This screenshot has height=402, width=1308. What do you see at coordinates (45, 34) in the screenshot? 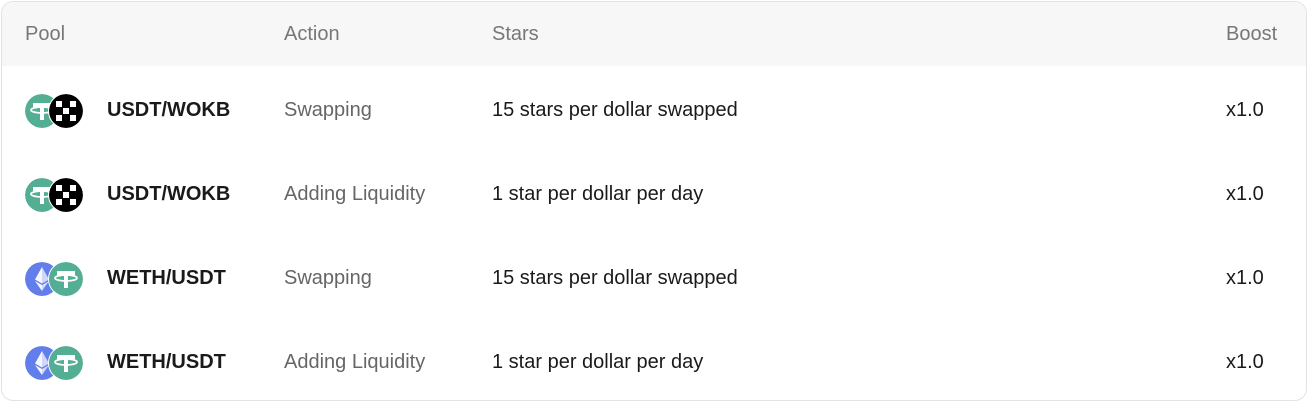
I see `header-pool: Pool` at bounding box center [45, 34].